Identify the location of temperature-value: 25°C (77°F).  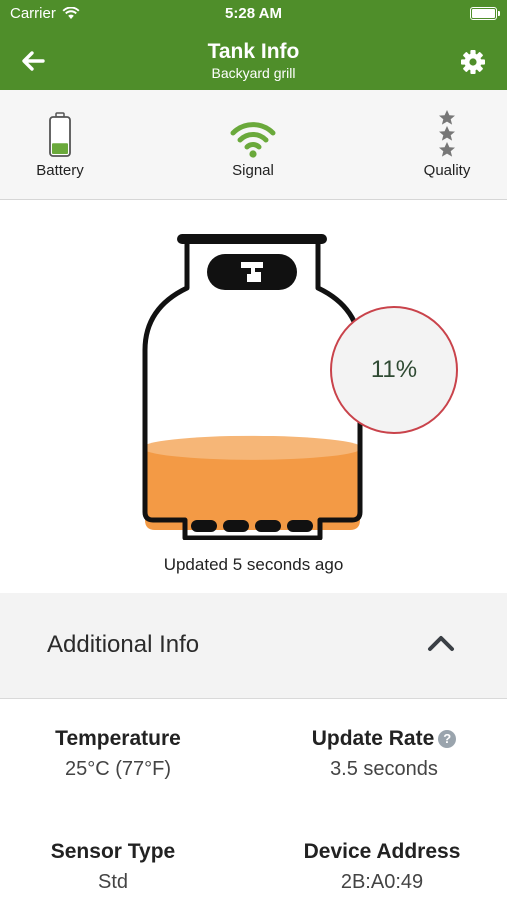
(118, 769).